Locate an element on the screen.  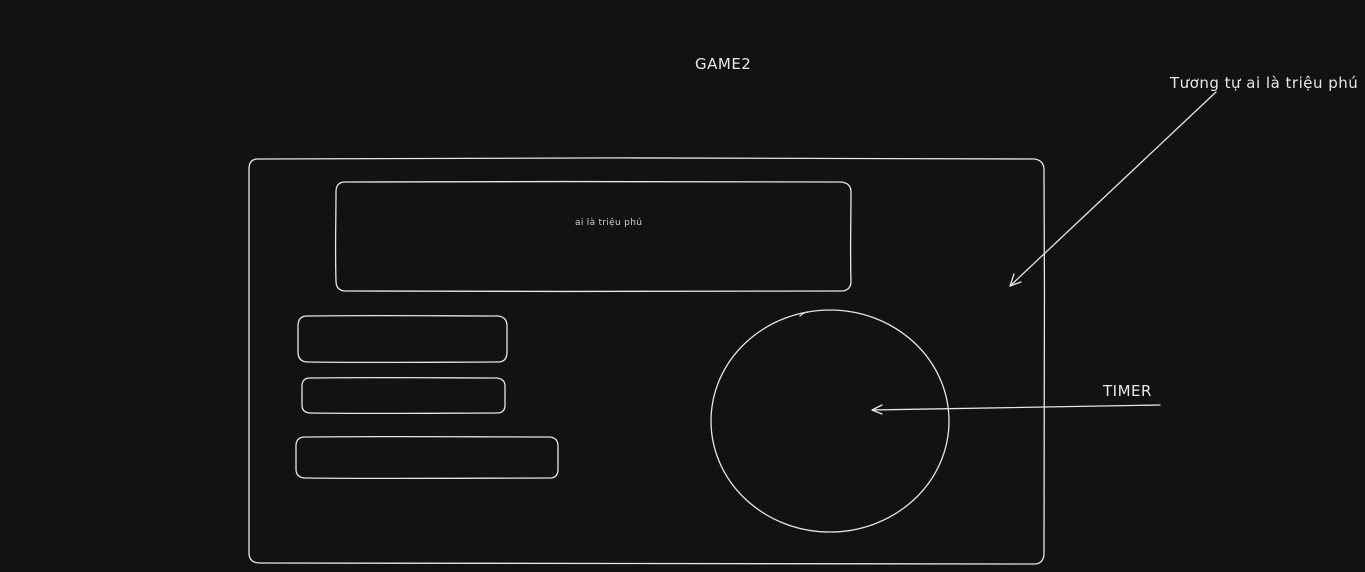
timer-circle is located at coordinates (830, 421).